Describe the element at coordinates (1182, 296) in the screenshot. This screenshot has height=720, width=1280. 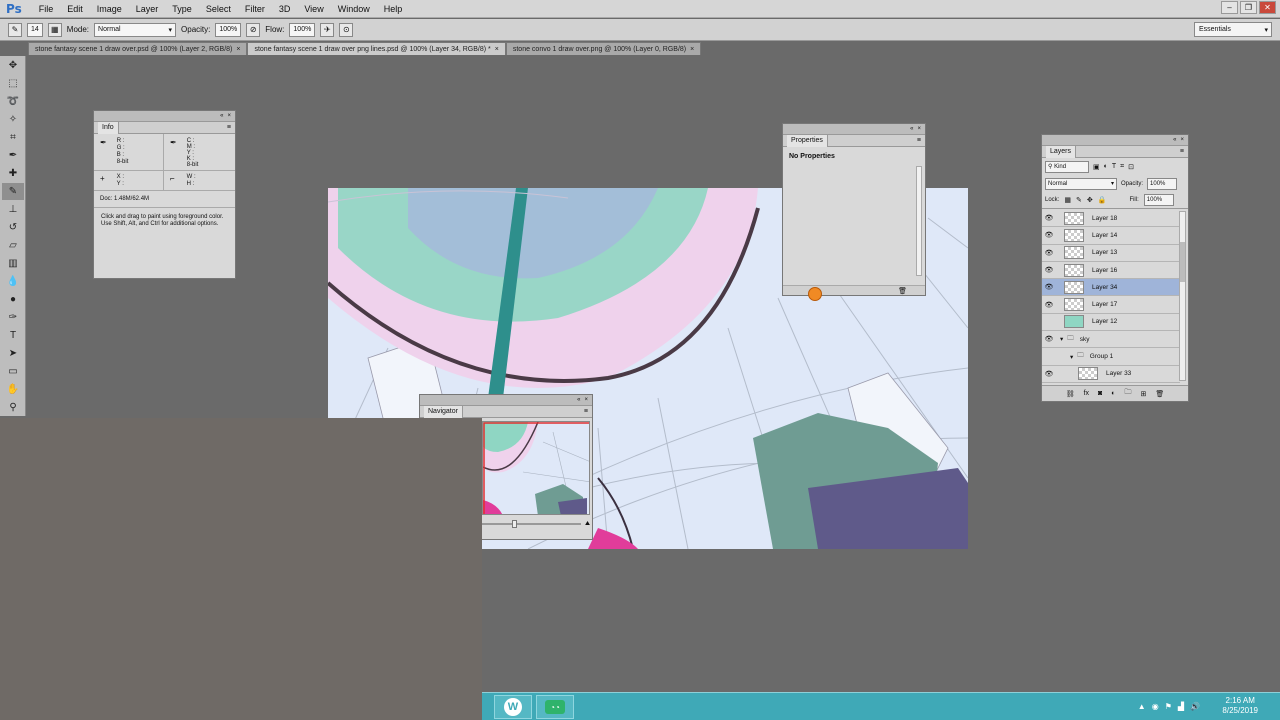
I see `layers-scrollbar` at that location.